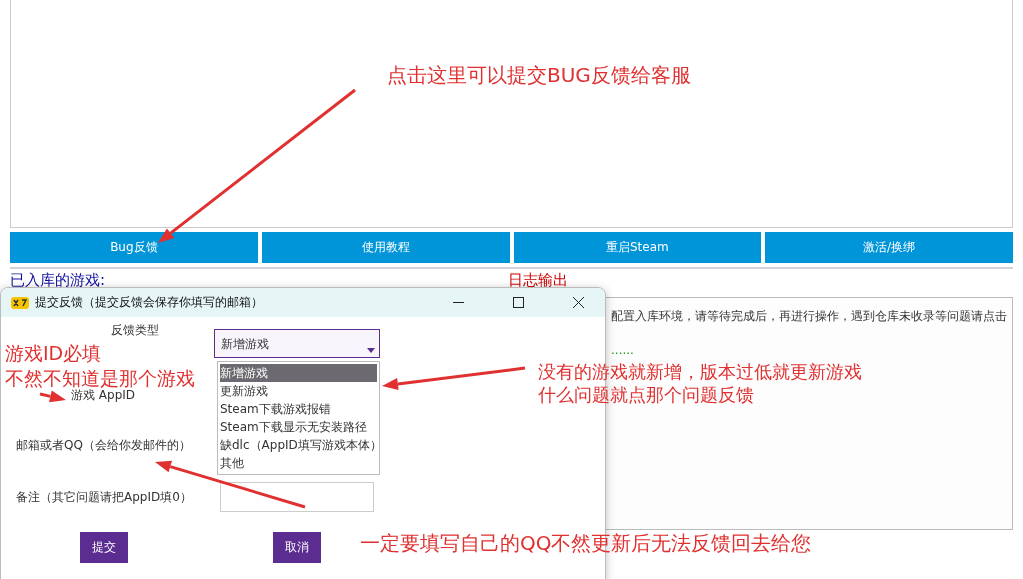 The height and width of the screenshot is (579, 1023). I want to click on appid-label: 游戏 AppID, so click(103, 396).